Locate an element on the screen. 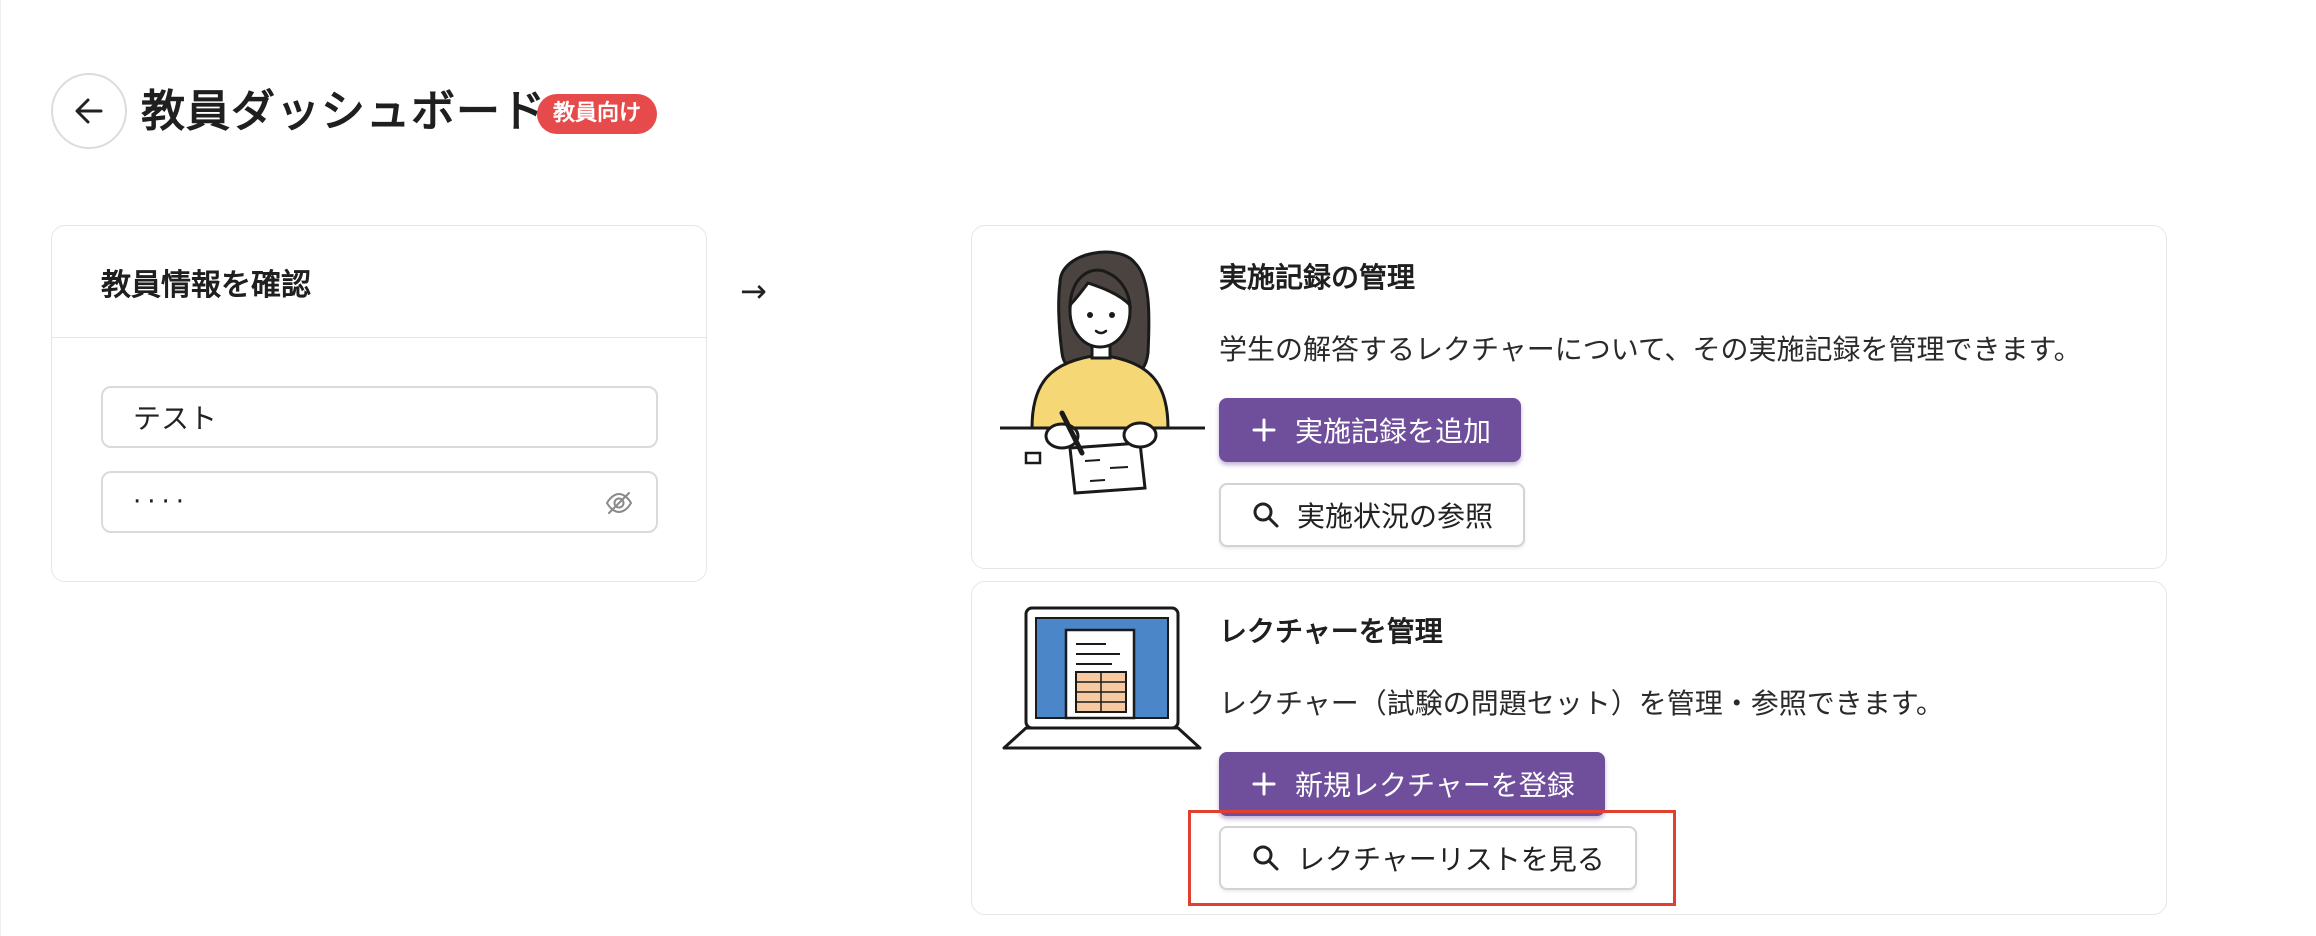 This screenshot has width=2316, height=936. back-arrow-icon is located at coordinates (89, 111).